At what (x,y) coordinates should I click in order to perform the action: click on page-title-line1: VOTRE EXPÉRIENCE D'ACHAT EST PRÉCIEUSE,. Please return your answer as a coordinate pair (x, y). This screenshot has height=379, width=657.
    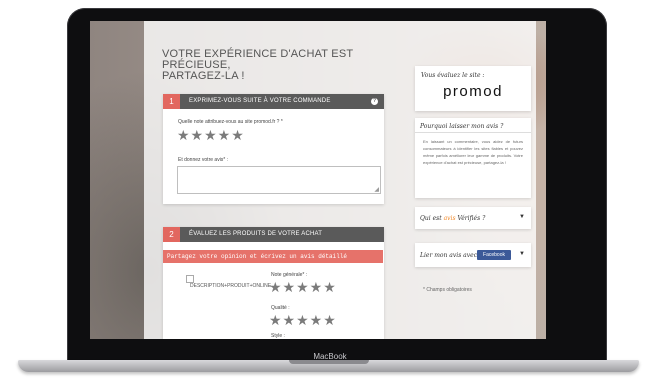
    Looking at the image, I should click on (258, 59).